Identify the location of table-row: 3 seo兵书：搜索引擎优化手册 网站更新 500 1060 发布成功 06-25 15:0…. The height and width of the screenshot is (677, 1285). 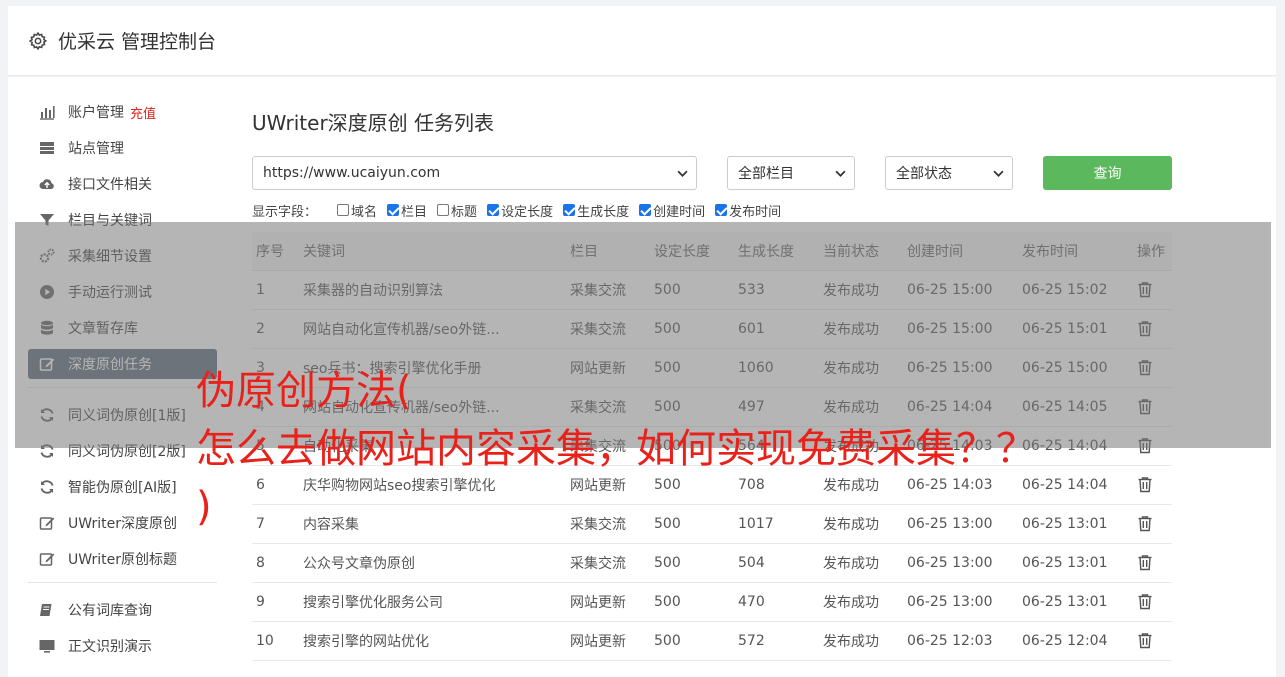
(712, 368).